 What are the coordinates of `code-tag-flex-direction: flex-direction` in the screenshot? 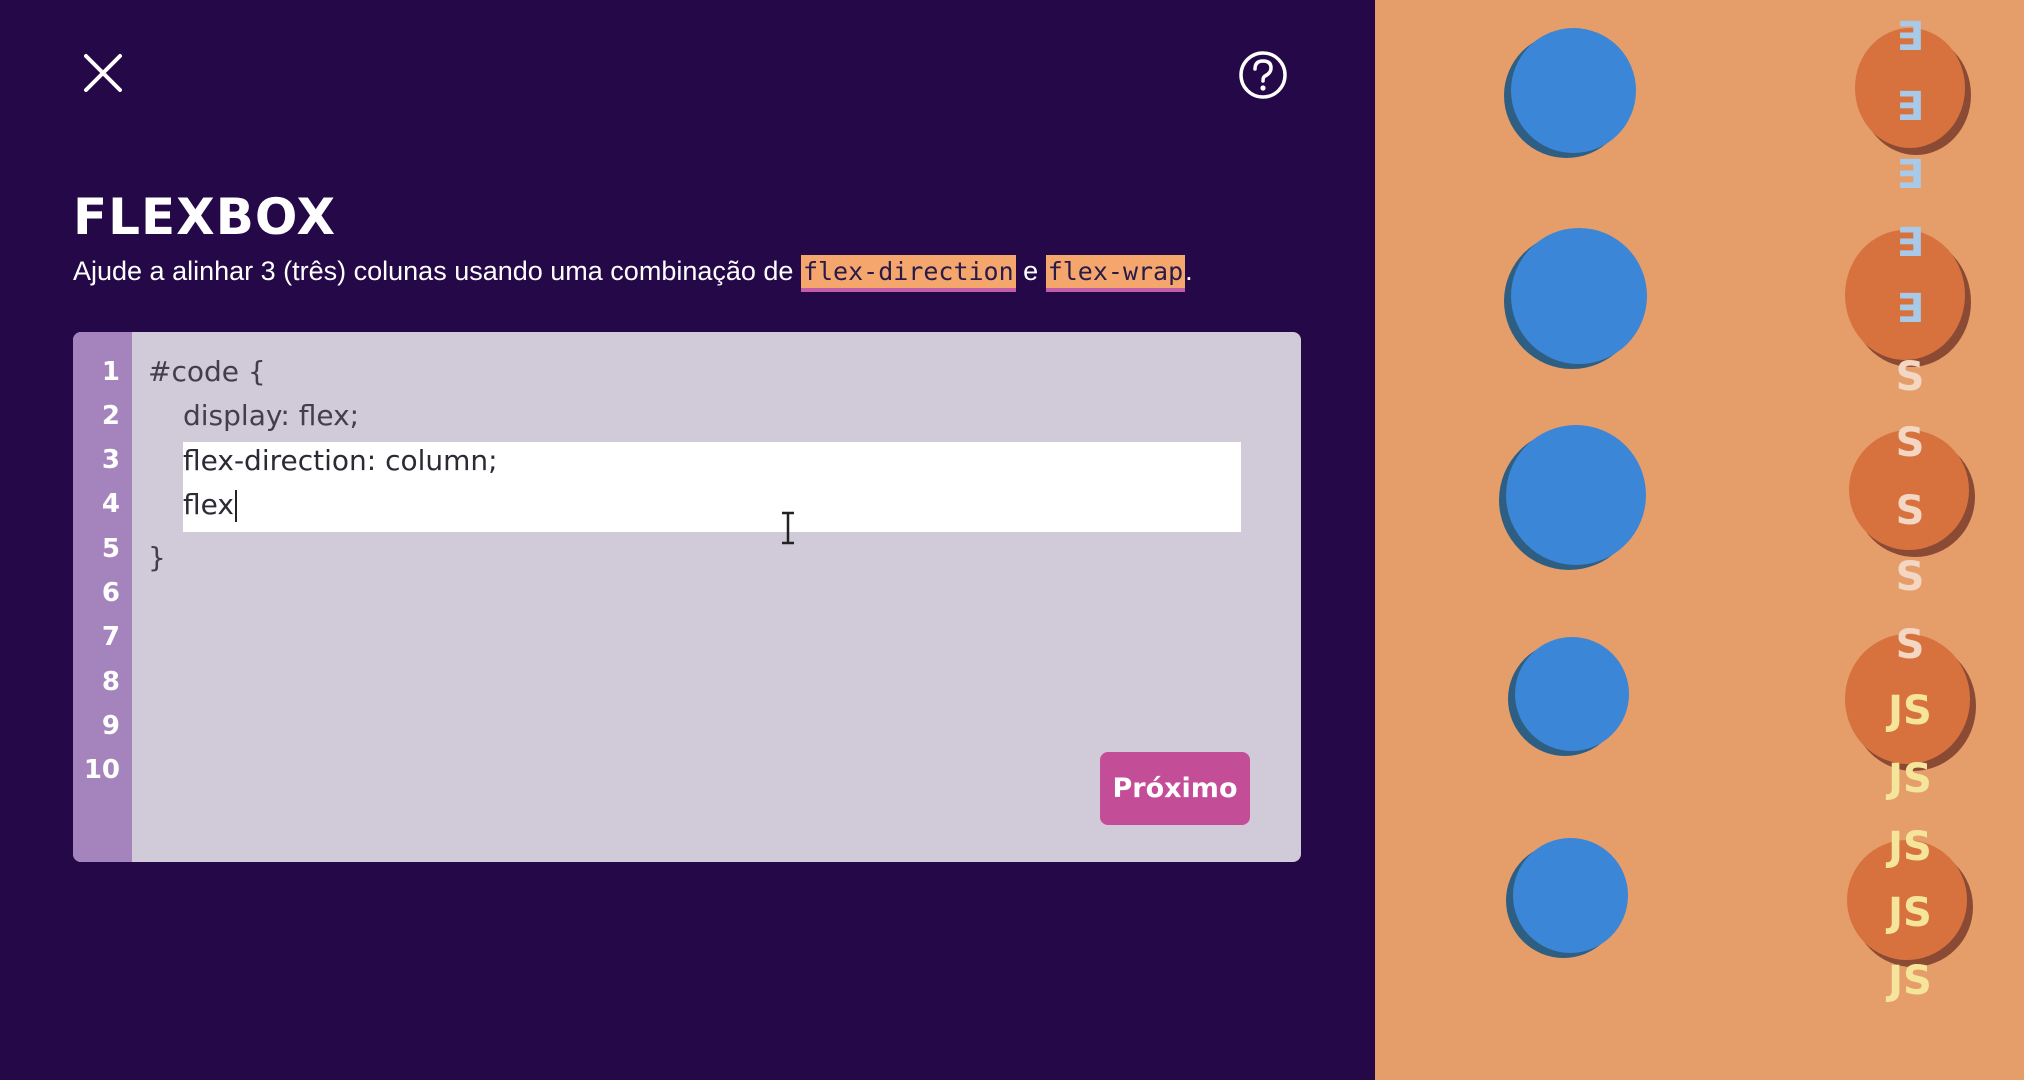 It's located at (908, 273).